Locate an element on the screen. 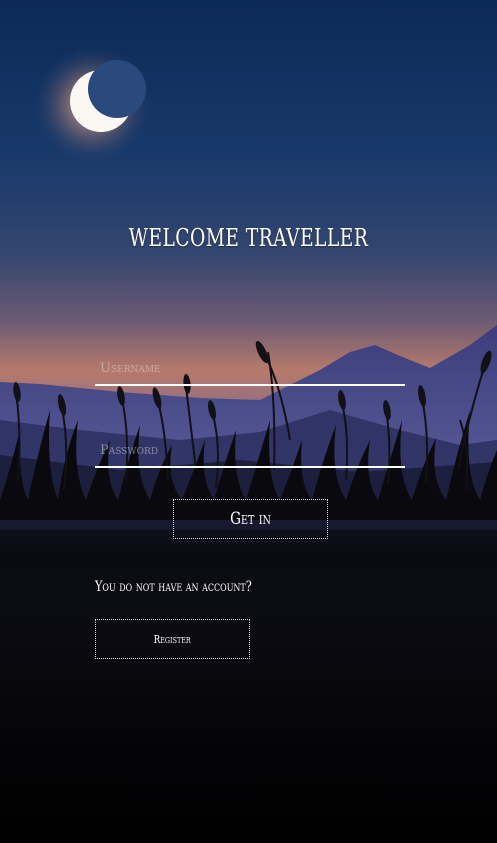 This screenshot has height=843, width=497. crescent-moon-icon is located at coordinates (92, 105).